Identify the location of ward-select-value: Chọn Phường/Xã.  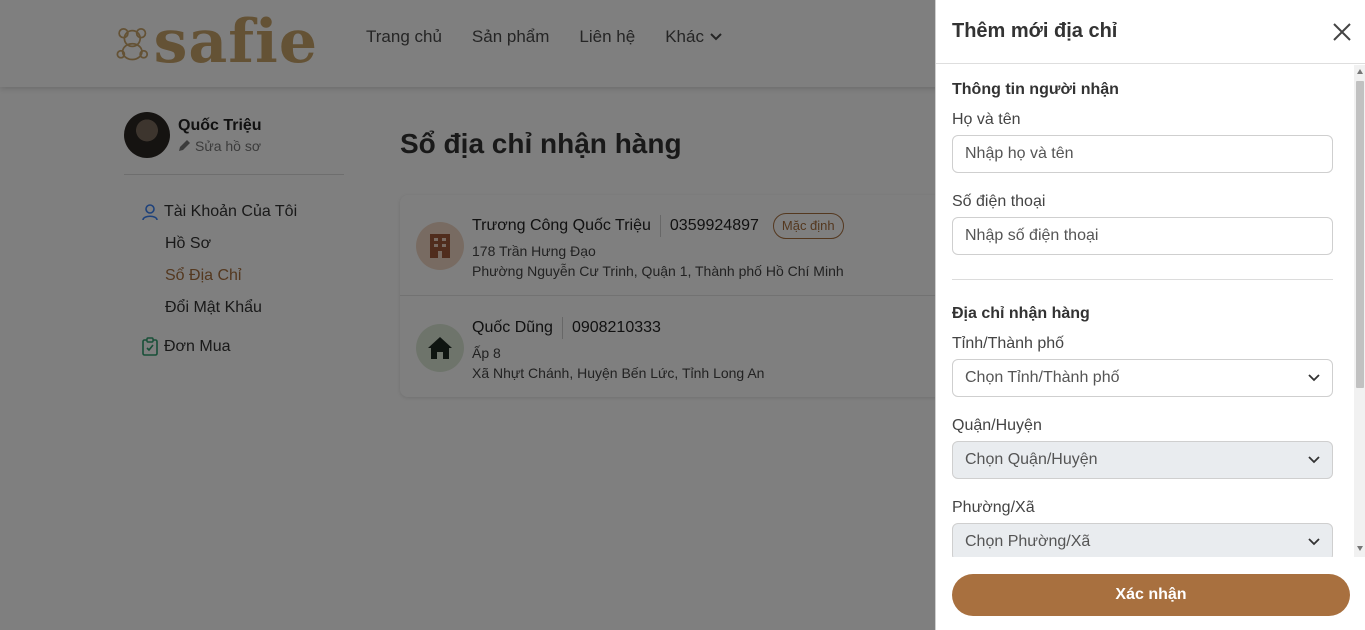
(1028, 541).